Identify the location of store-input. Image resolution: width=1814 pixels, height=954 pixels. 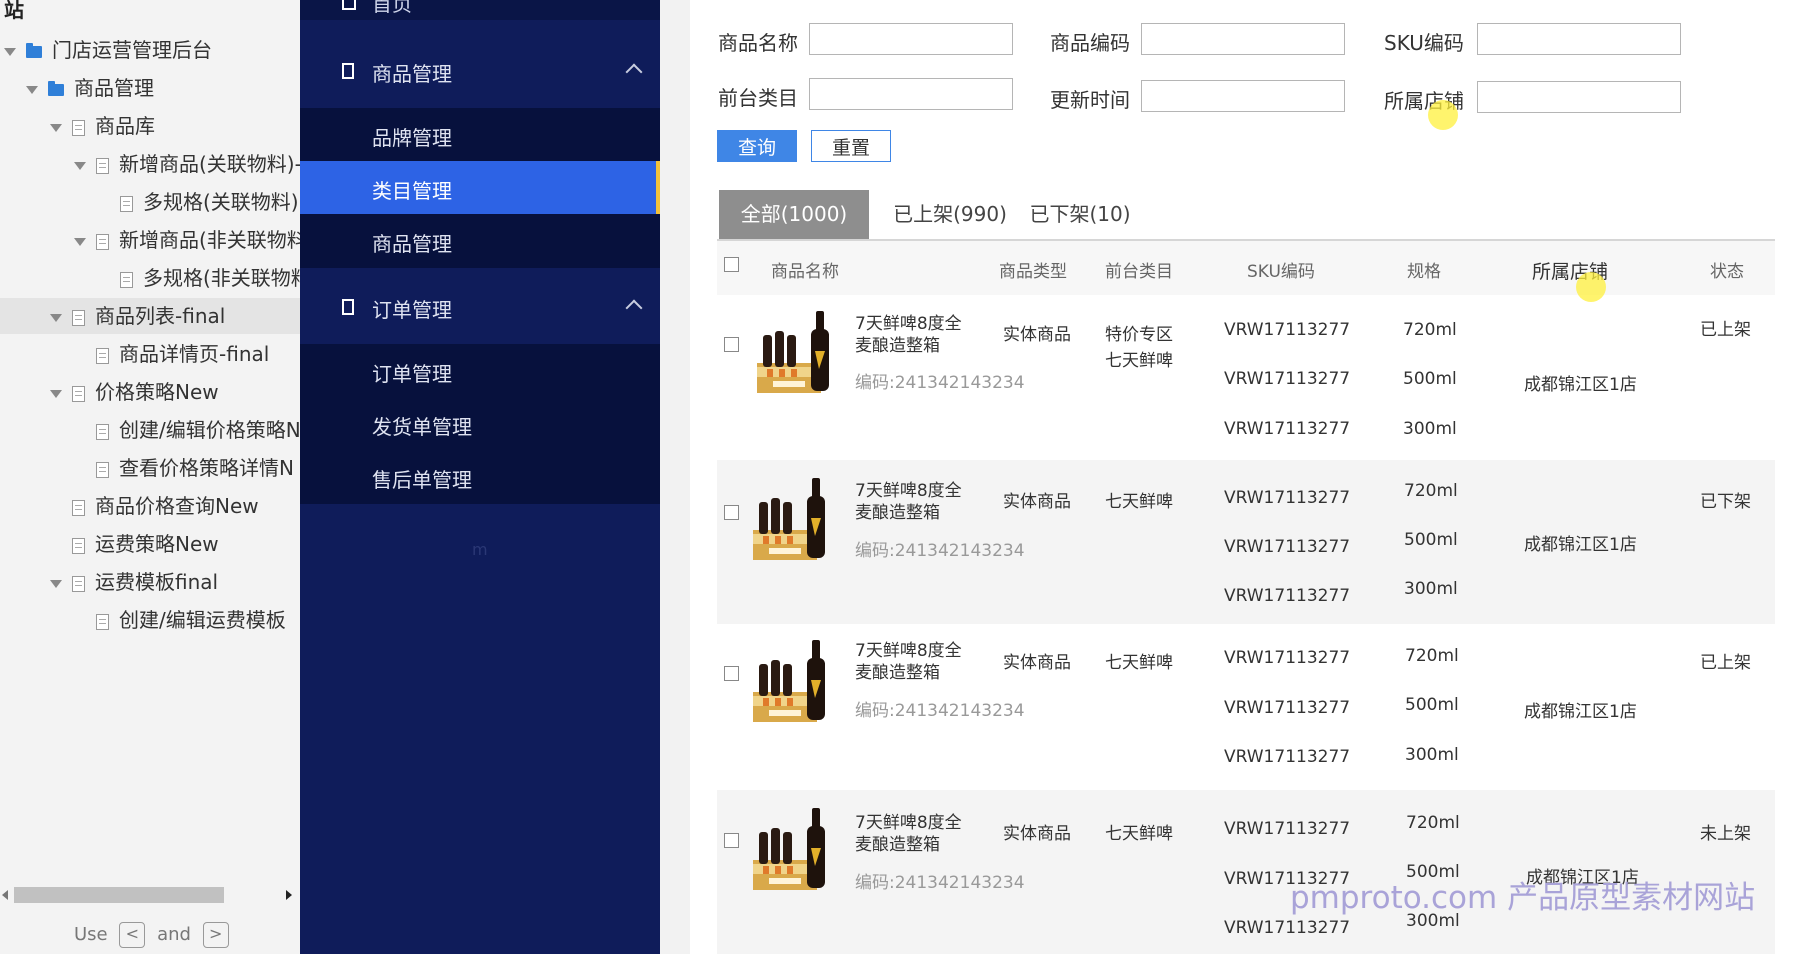
(1579, 97).